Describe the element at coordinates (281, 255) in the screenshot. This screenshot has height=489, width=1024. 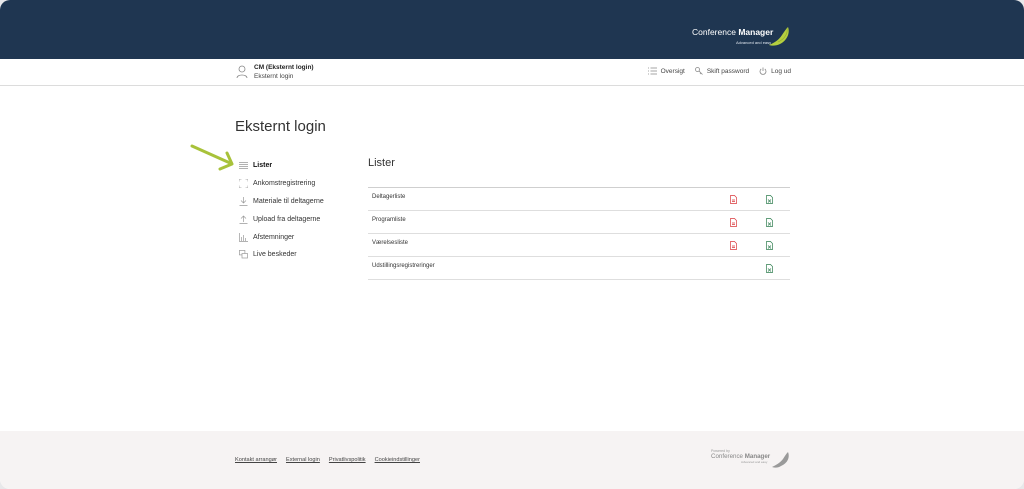
I see `sidebar-item-live-beskeder: Live beskeder` at that location.